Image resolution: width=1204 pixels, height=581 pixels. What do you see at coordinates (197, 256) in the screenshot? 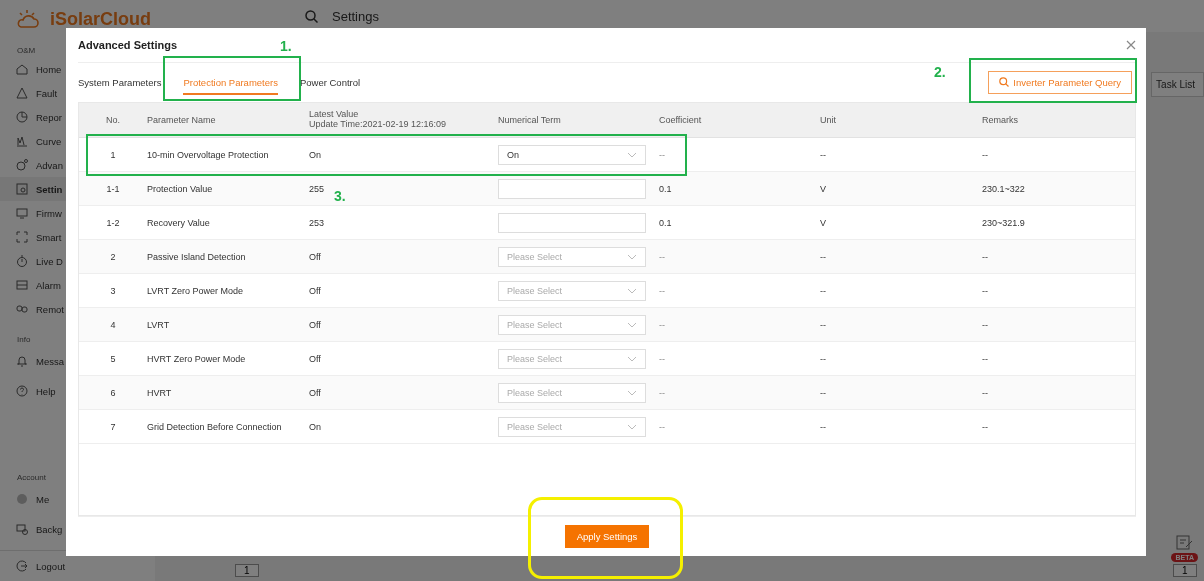
I see `table-cell-text: Passive Island Detection` at bounding box center [197, 256].